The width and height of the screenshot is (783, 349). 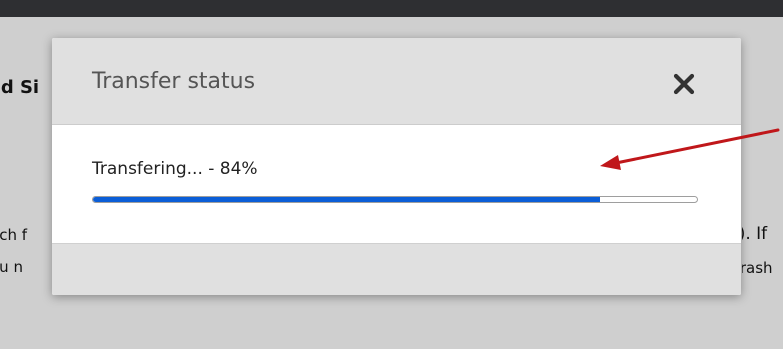 I want to click on background-heading: nd Si, so click(x=20, y=87).